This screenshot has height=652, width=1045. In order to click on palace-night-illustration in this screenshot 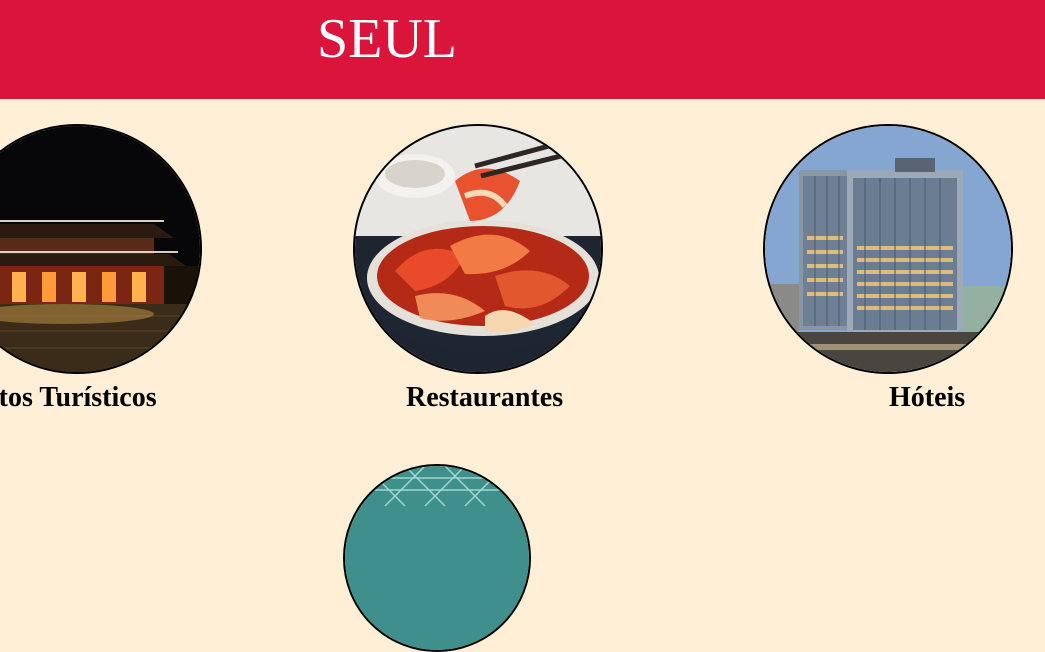, I will do `click(100, 249)`.